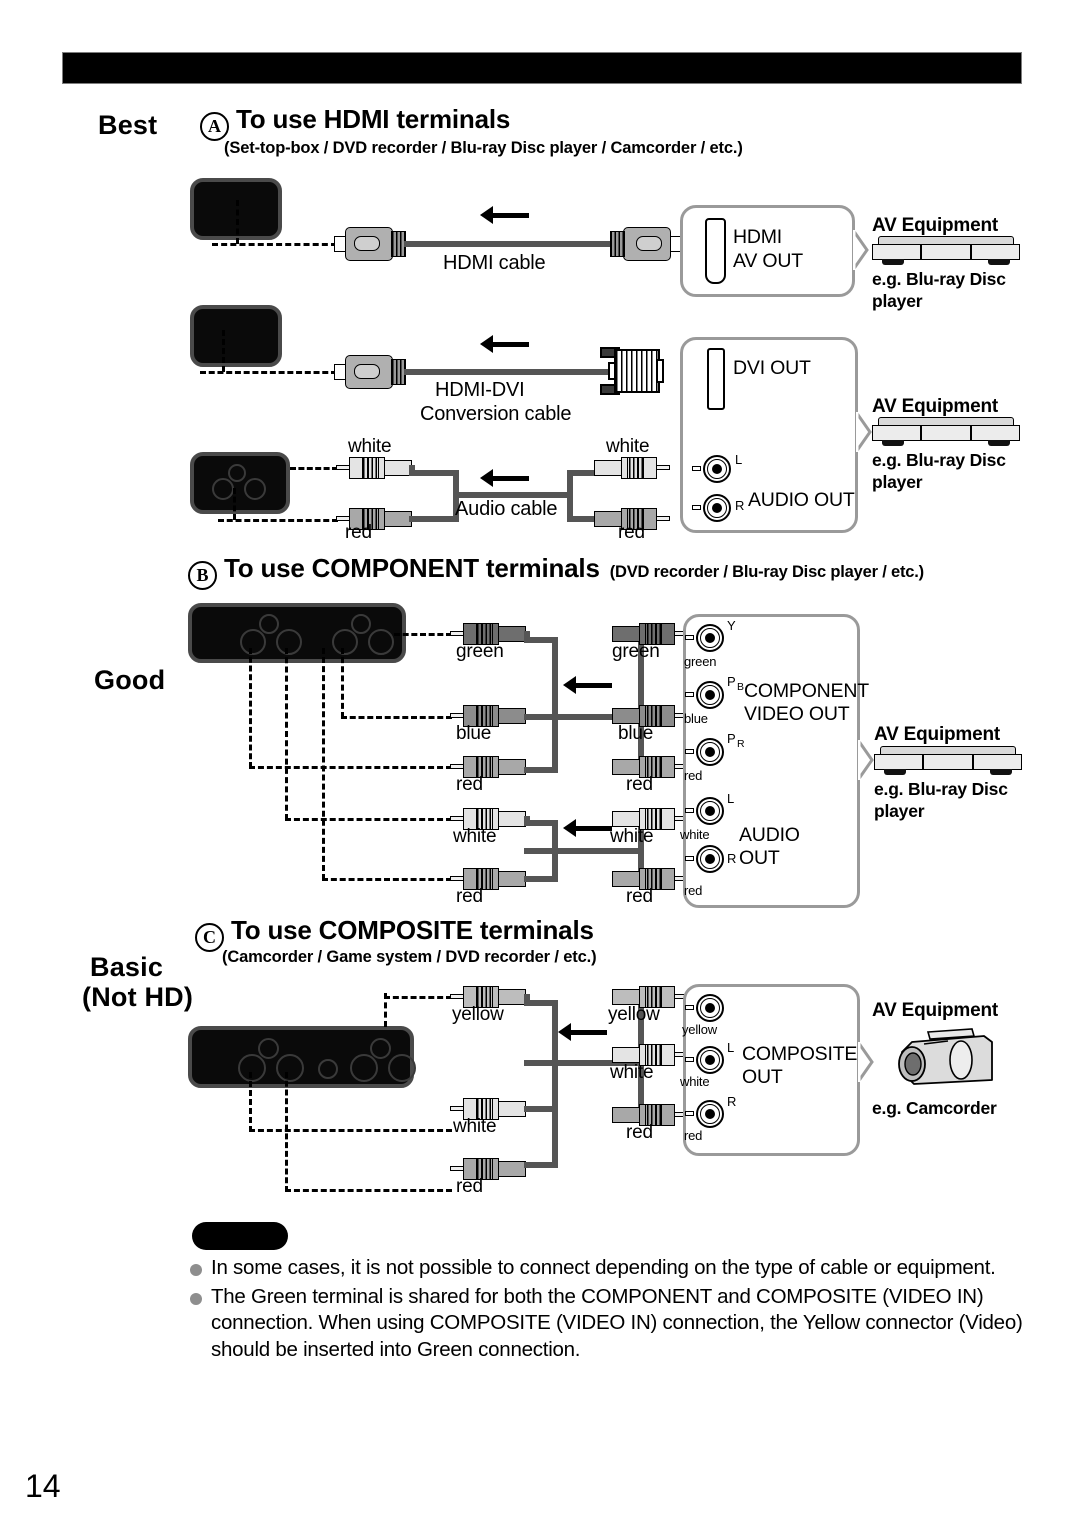 The image size is (1080, 1532). Describe the element at coordinates (469, 896) in the screenshot. I see `component-plug-left-audio-red-label: red` at that location.